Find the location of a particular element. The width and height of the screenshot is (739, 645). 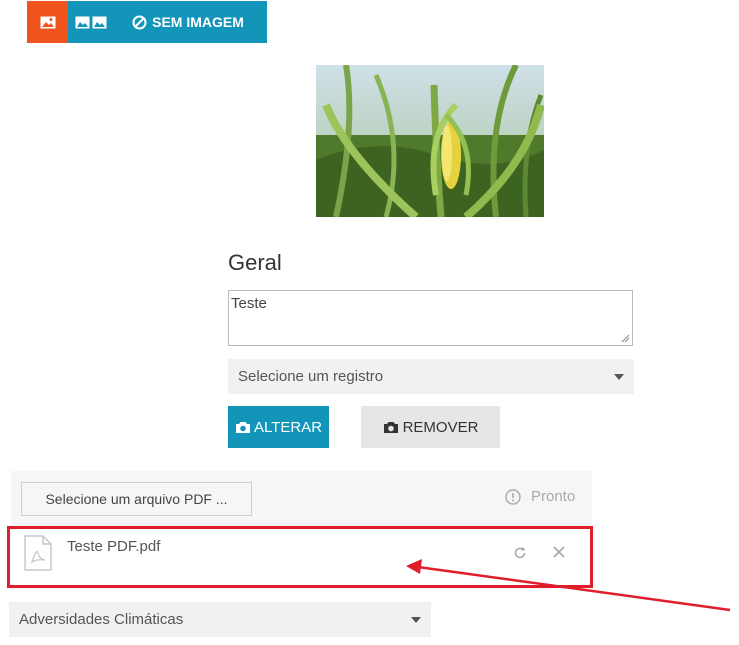

image-mode-toolbar: SEM IMAGEM is located at coordinates (147, 22).